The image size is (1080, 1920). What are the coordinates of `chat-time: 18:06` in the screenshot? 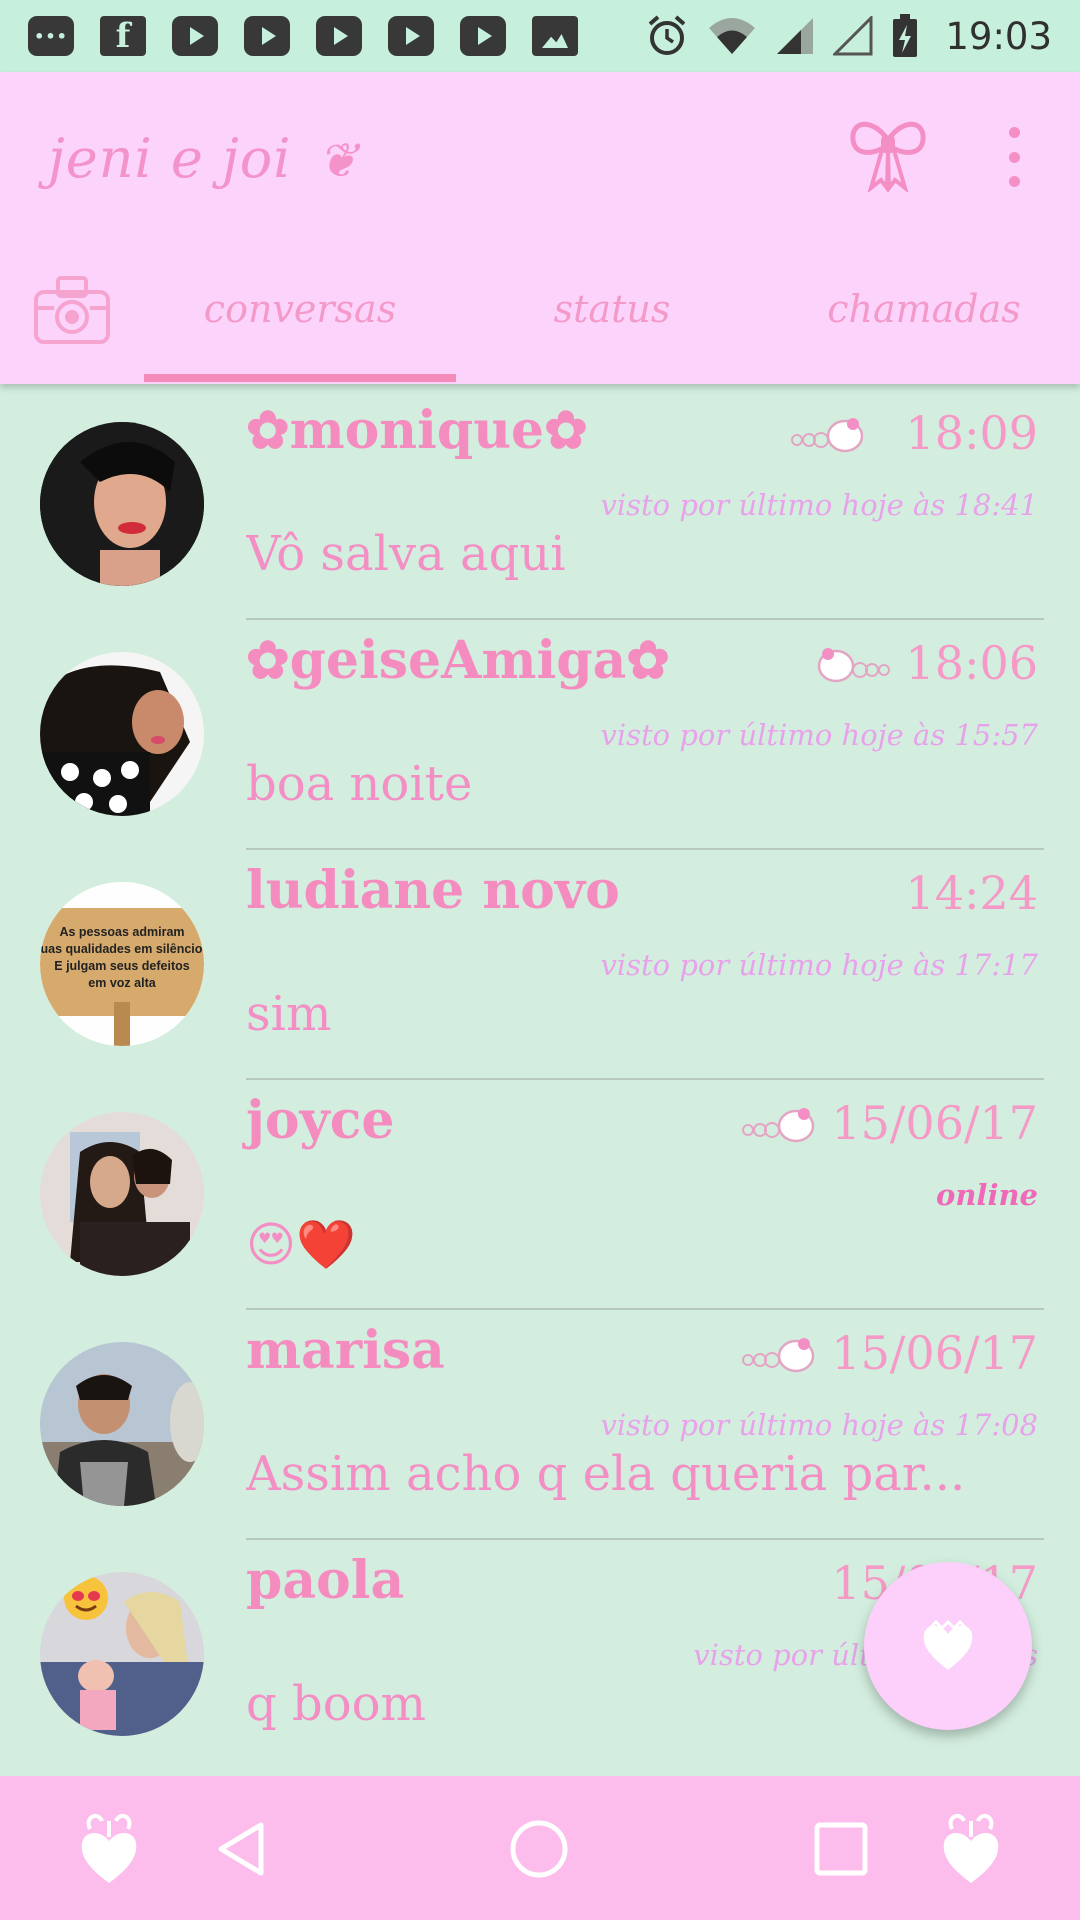 It's located at (971, 663).